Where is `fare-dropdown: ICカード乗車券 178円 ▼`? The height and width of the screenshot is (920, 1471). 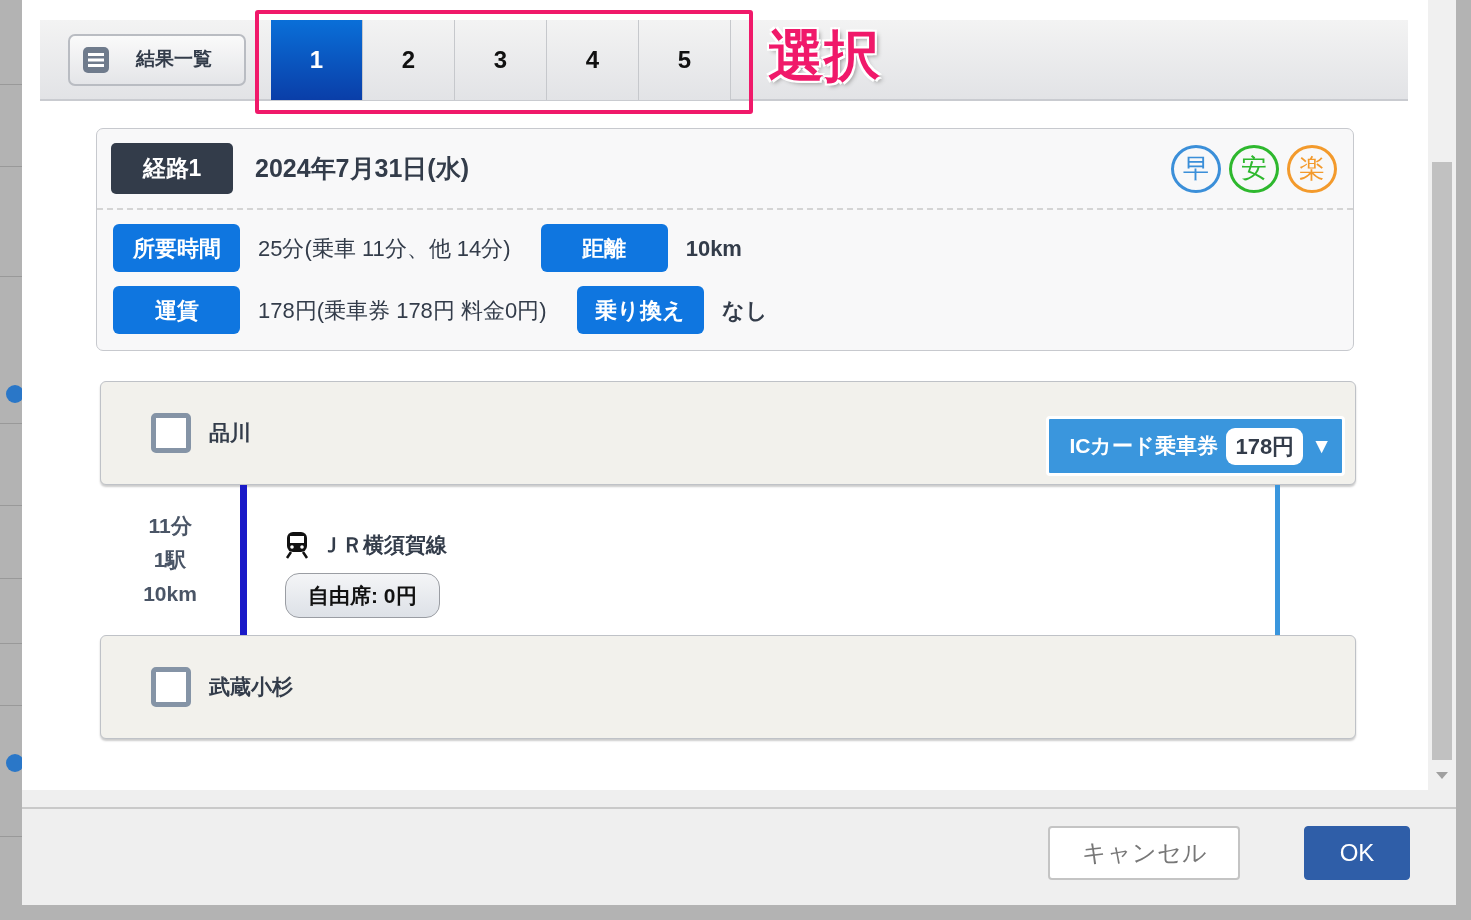
fare-dropdown: ICカード乗車券 178円 ▼ is located at coordinates (1195, 446).